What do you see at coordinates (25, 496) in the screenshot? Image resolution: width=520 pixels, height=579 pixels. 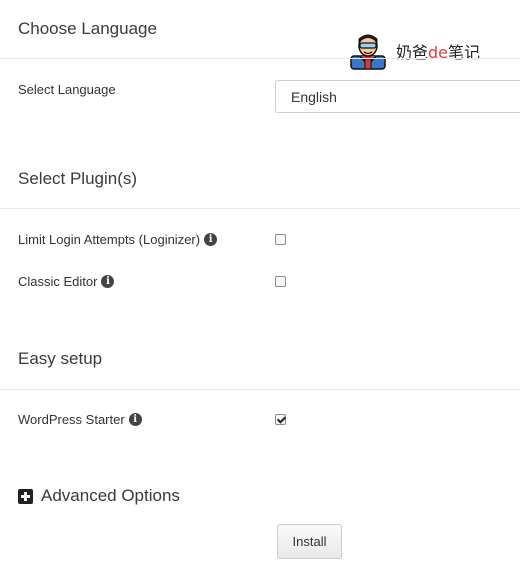 I see `plus-icon` at bounding box center [25, 496].